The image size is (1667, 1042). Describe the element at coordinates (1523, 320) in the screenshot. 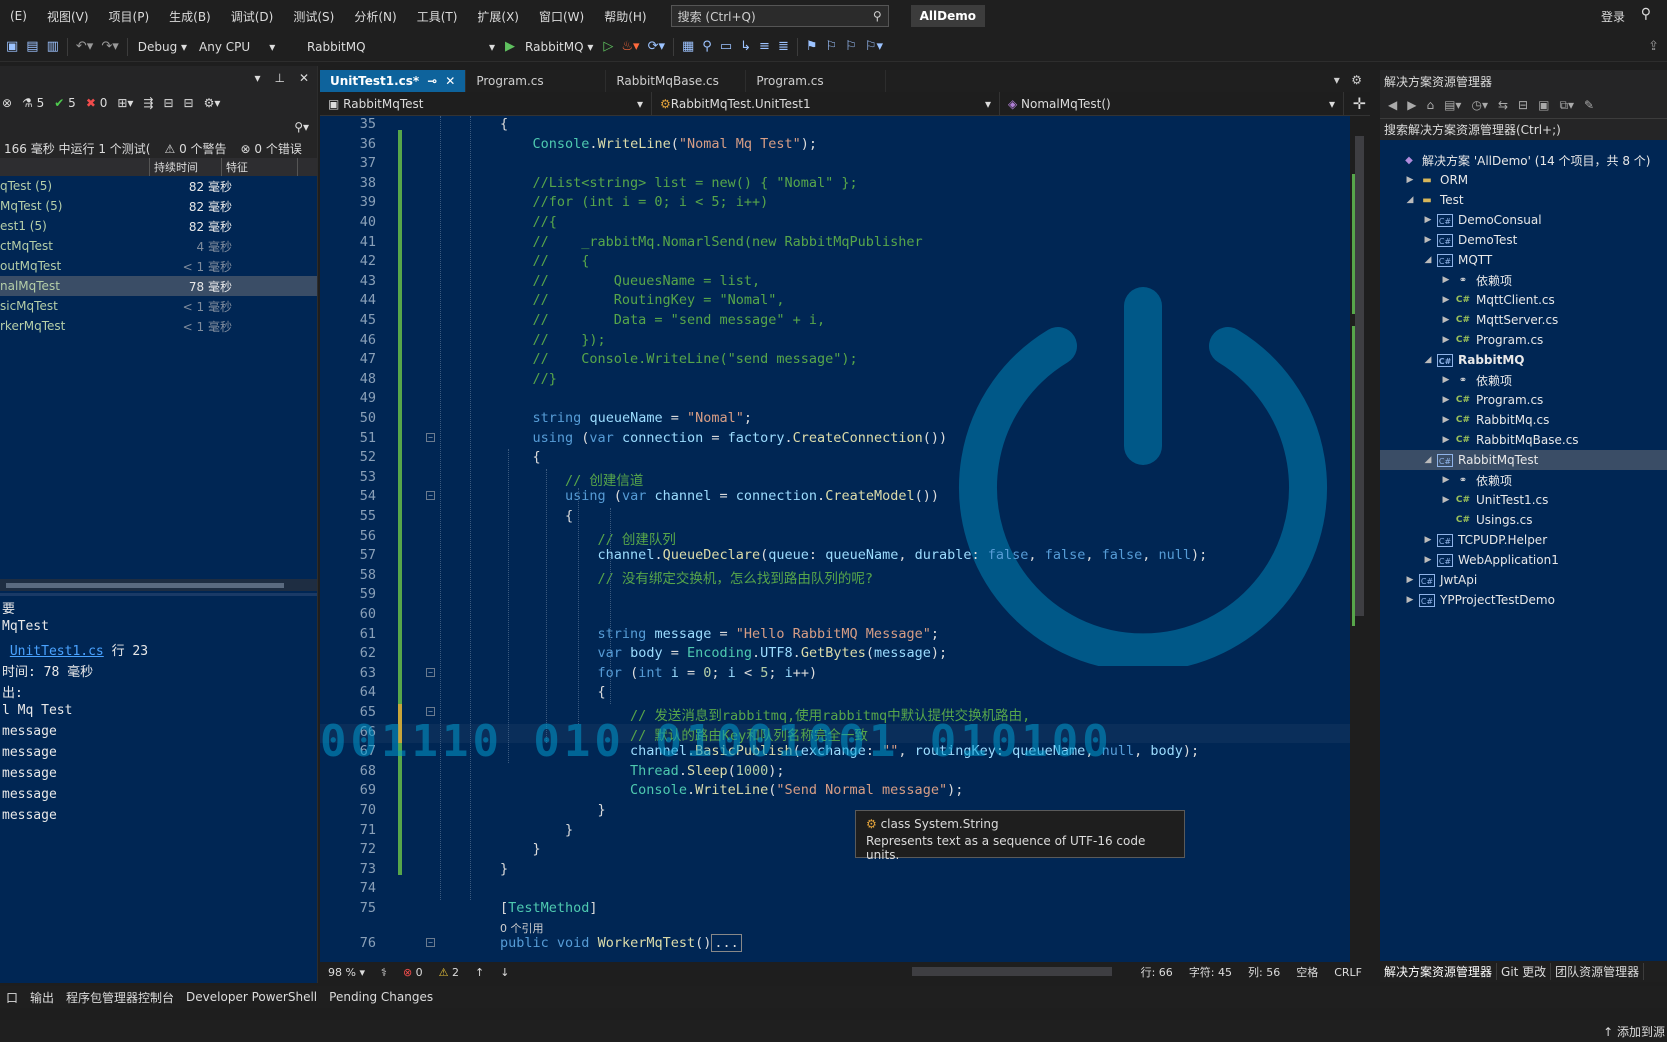

I see `solution-tree-node: ▶ C# MqttServer.cs` at that location.